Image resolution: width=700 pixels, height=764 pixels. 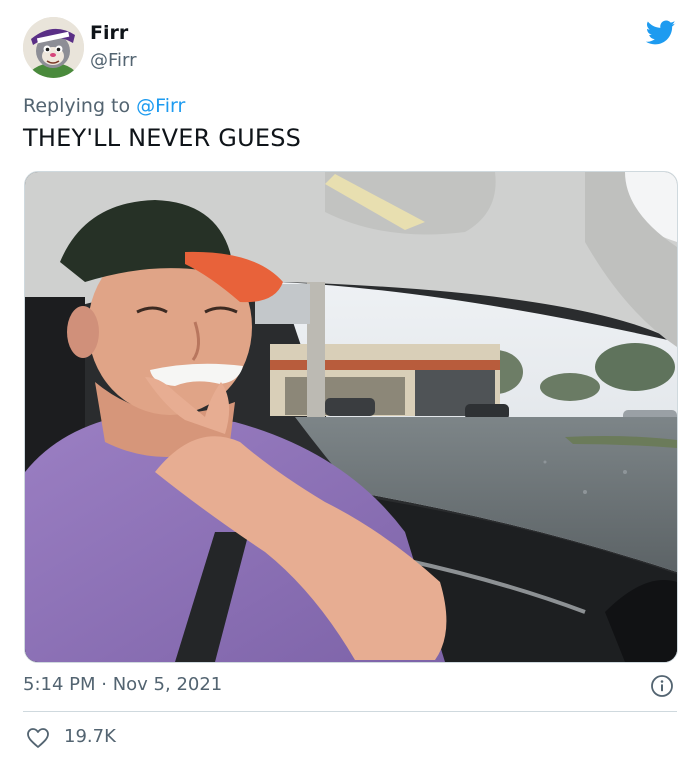 I want to click on tweet-text: THEY'LL NEVER GUESS, so click(x=162, y=138).